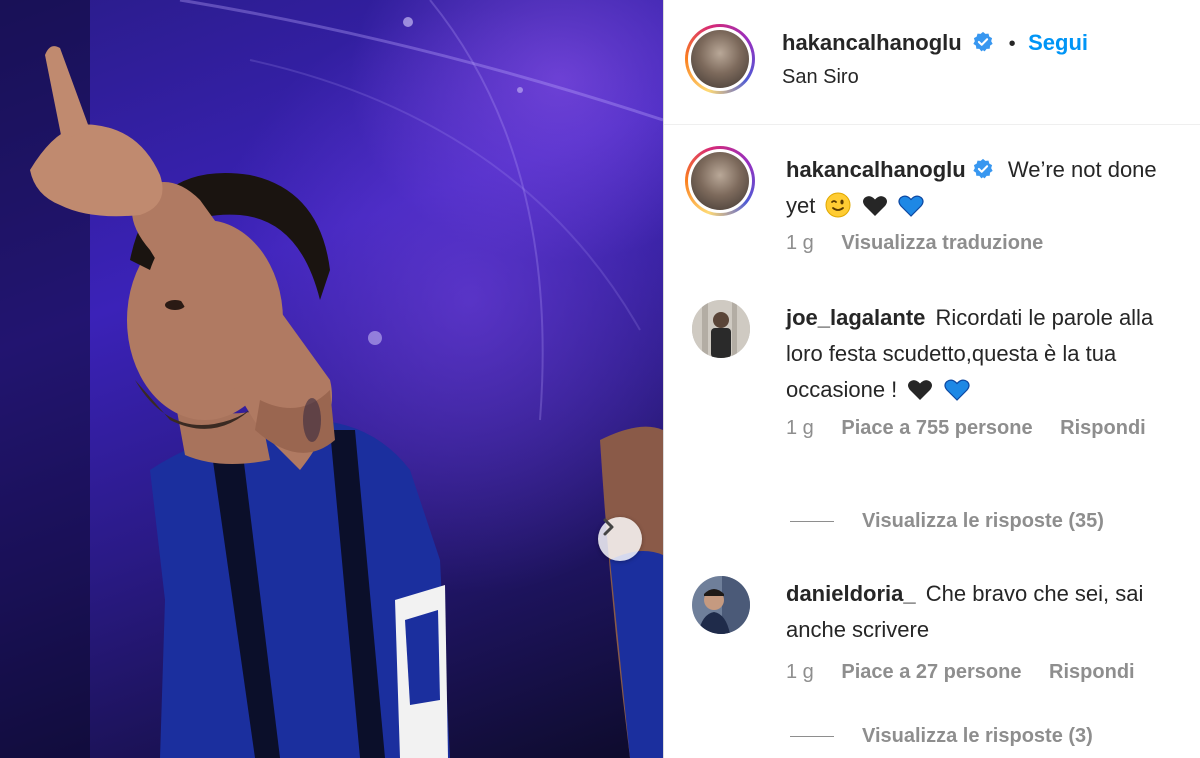 This screenshot has height=758, width=1200. Describe the element at coordinates (620, 539) in the screenshot. I see `next-photo-button` at that location.